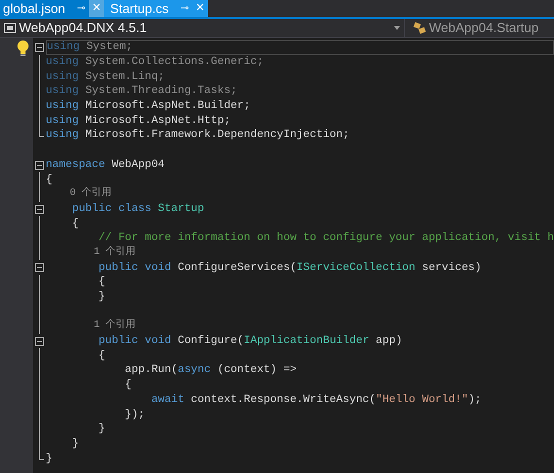 The image size is (554, 473). I want to click on code-line: using Microsoft.AspNet.Builder;, so click(149, 106).